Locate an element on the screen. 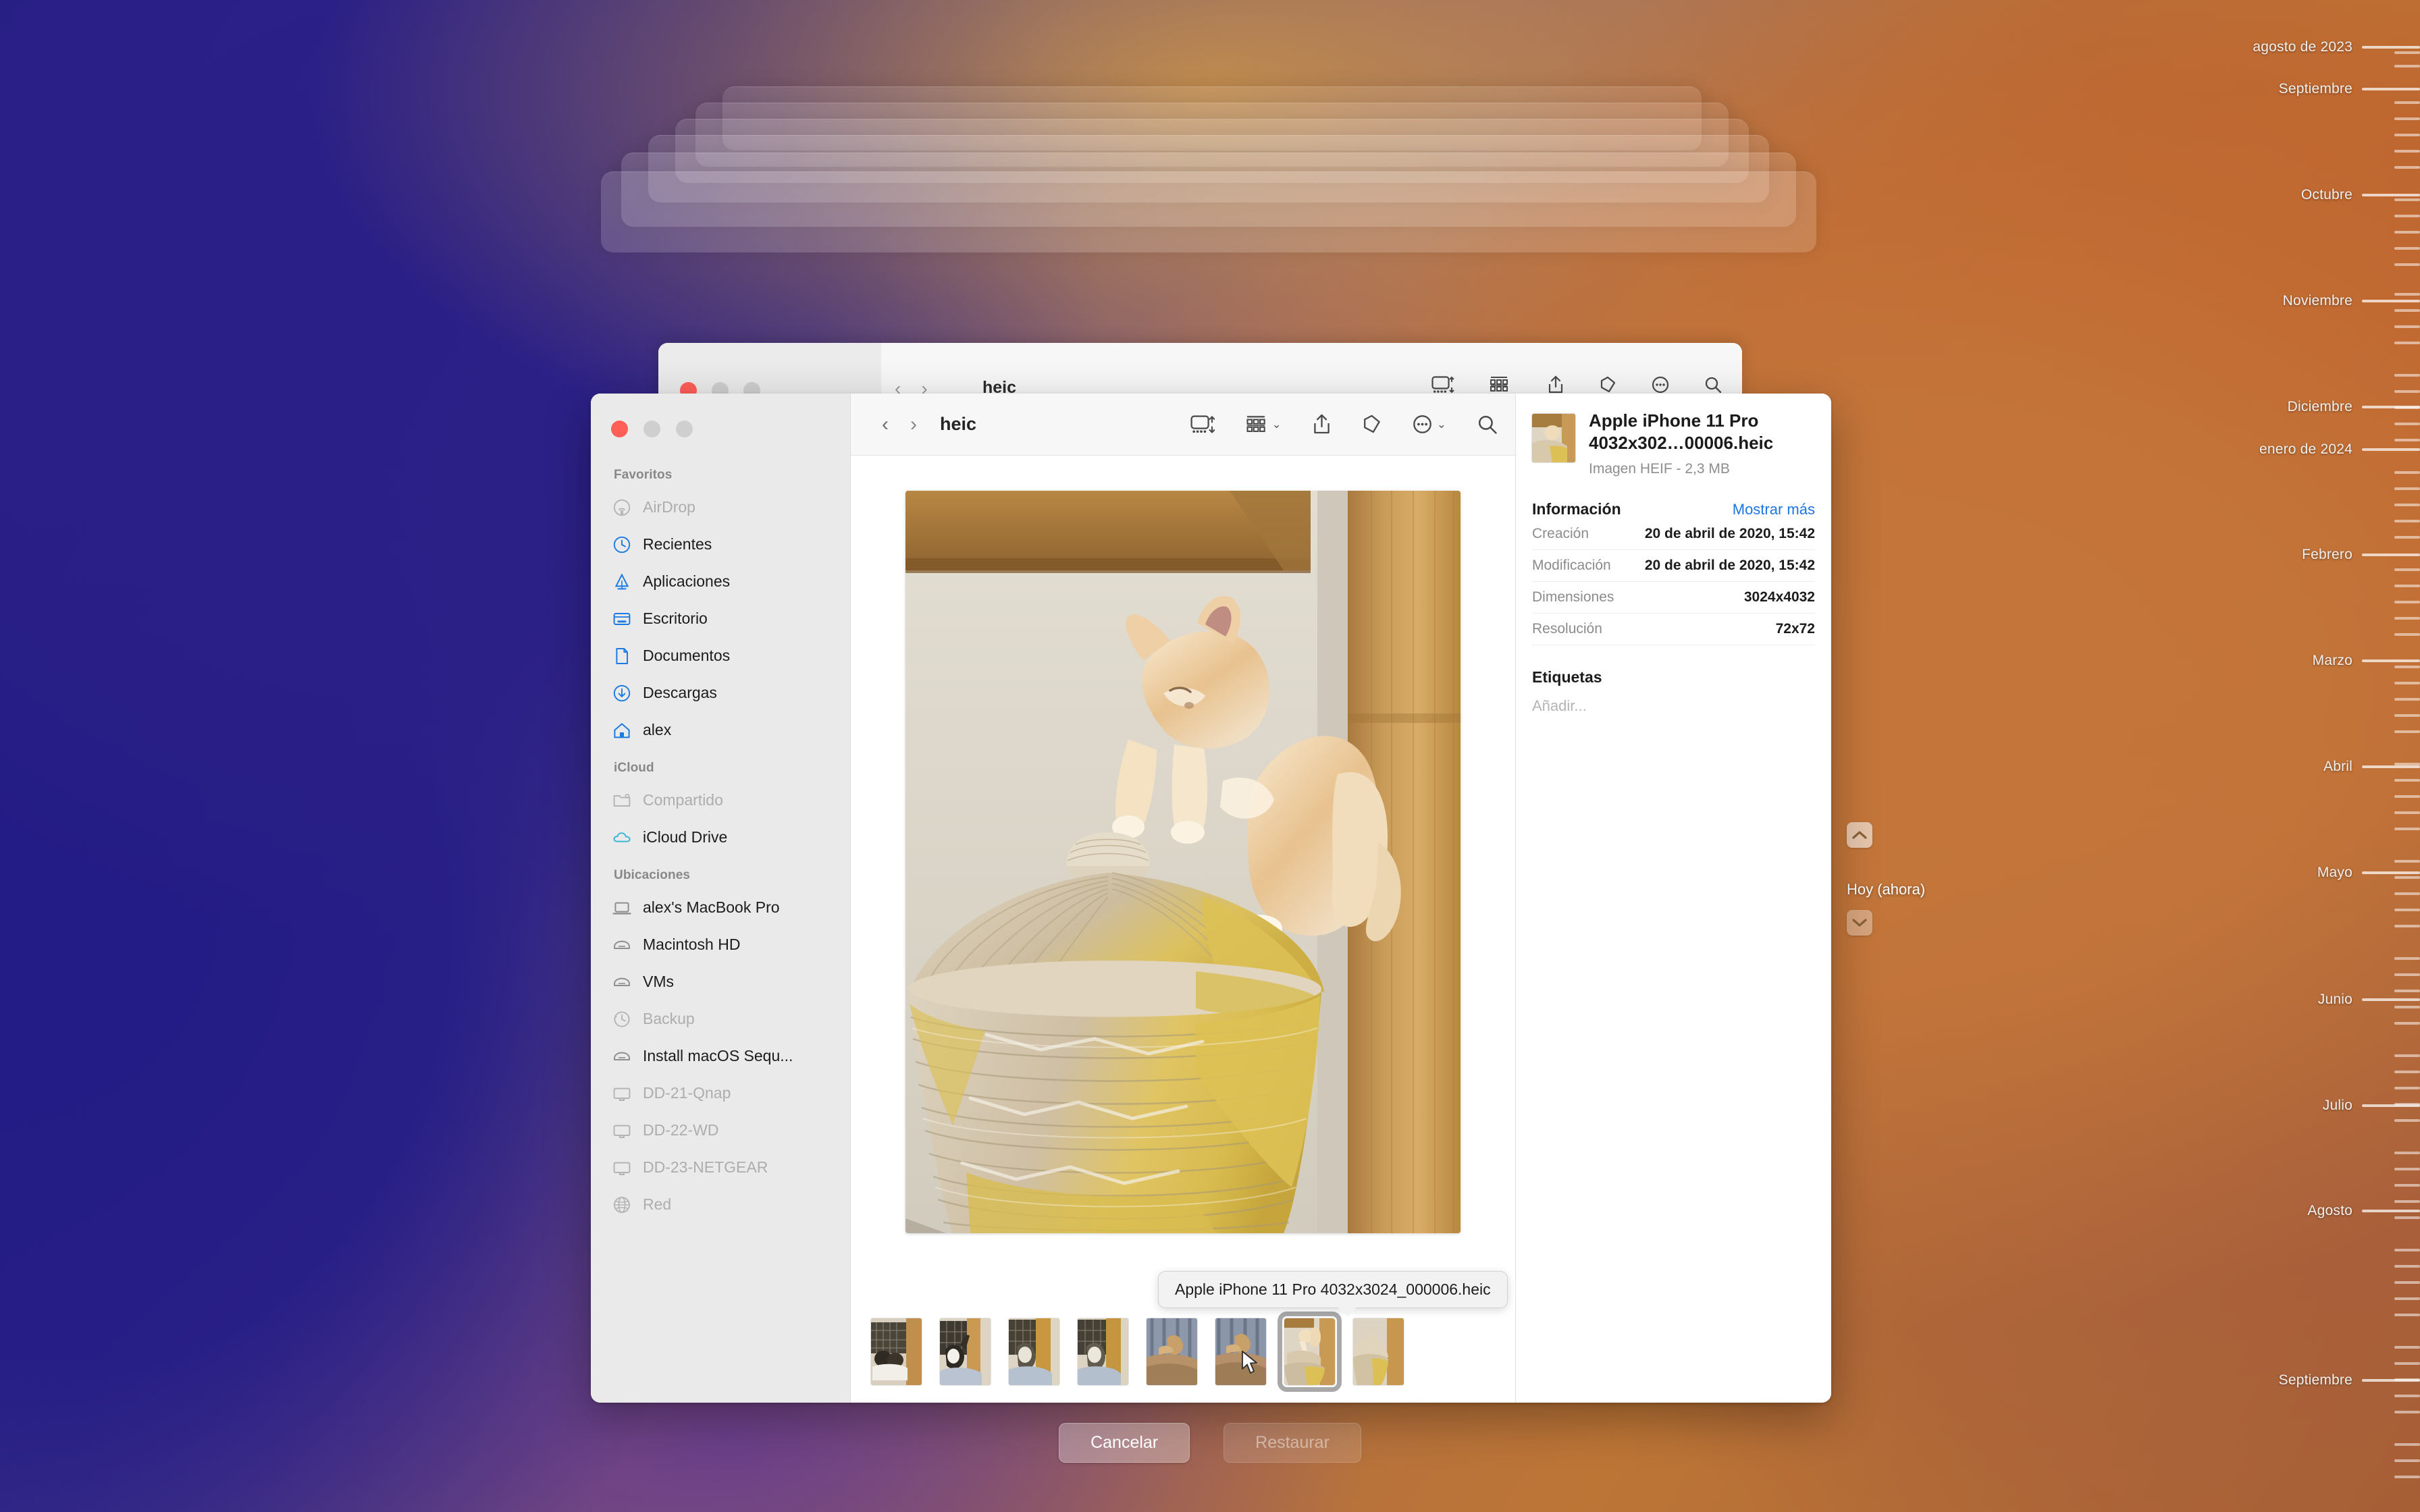 This screenshot has width=2420, height=1512. show-more-link: Mostrar más is located at coordinates (1774, 509).